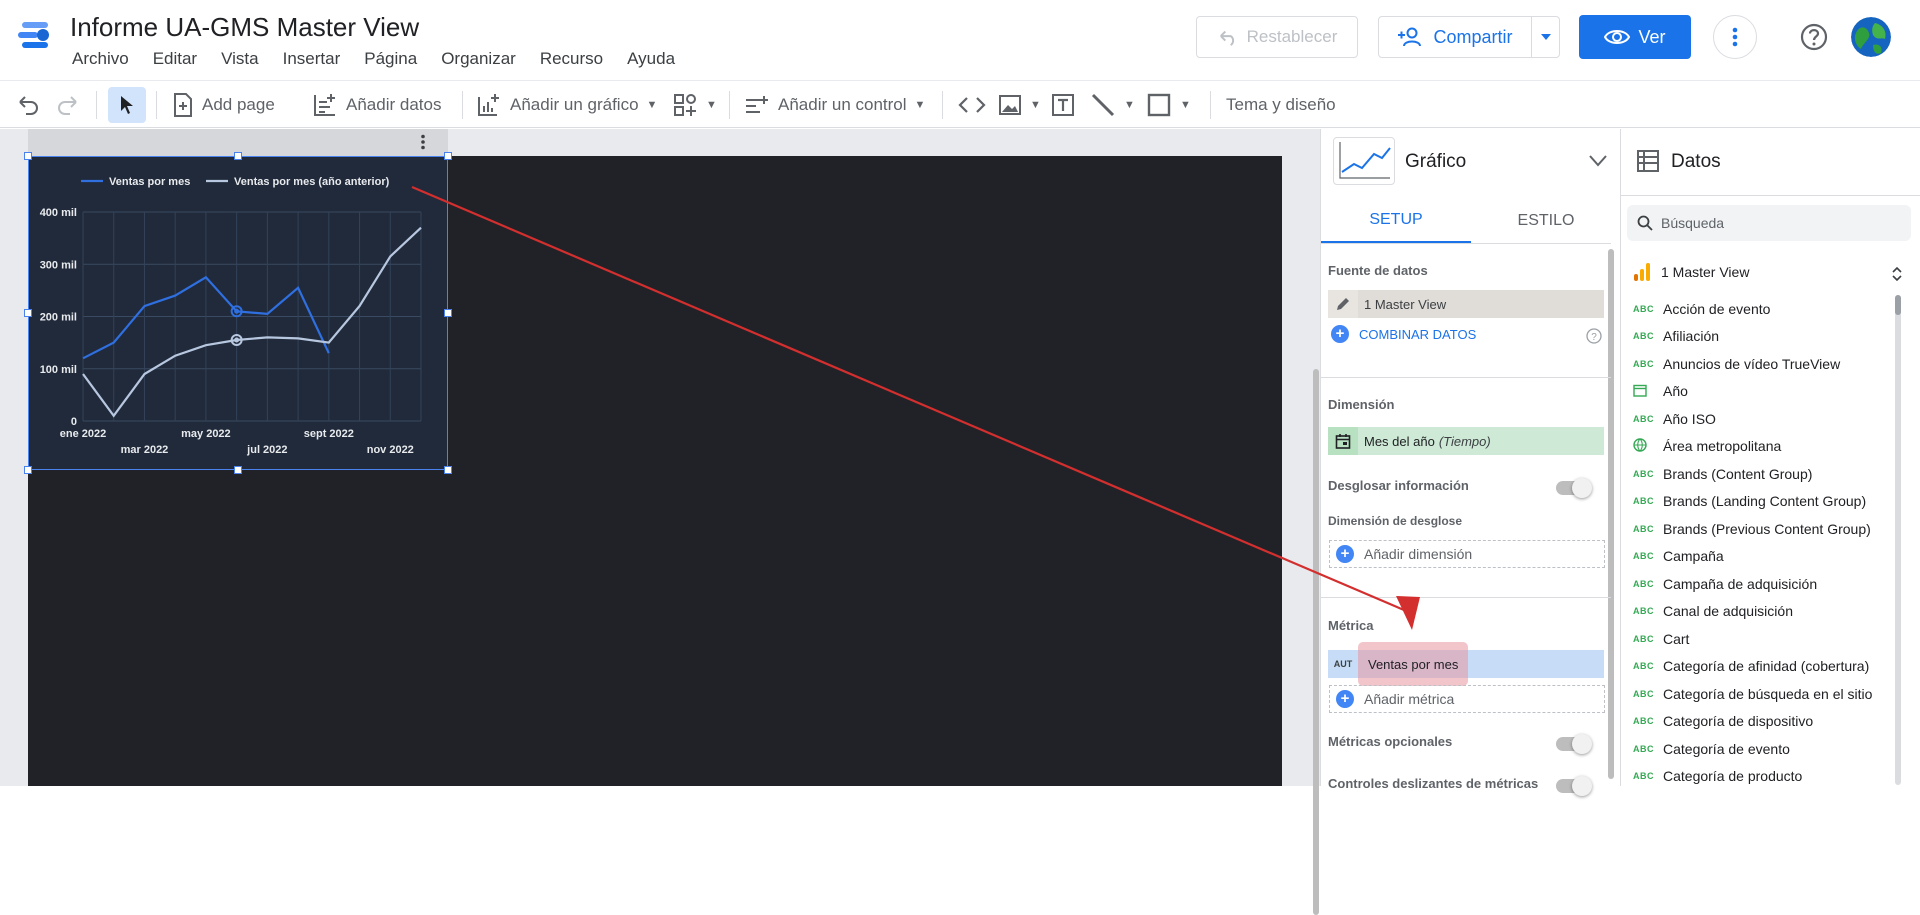  I want to click on field-item: ABC Canal de adquisición, so click(1713, 612).